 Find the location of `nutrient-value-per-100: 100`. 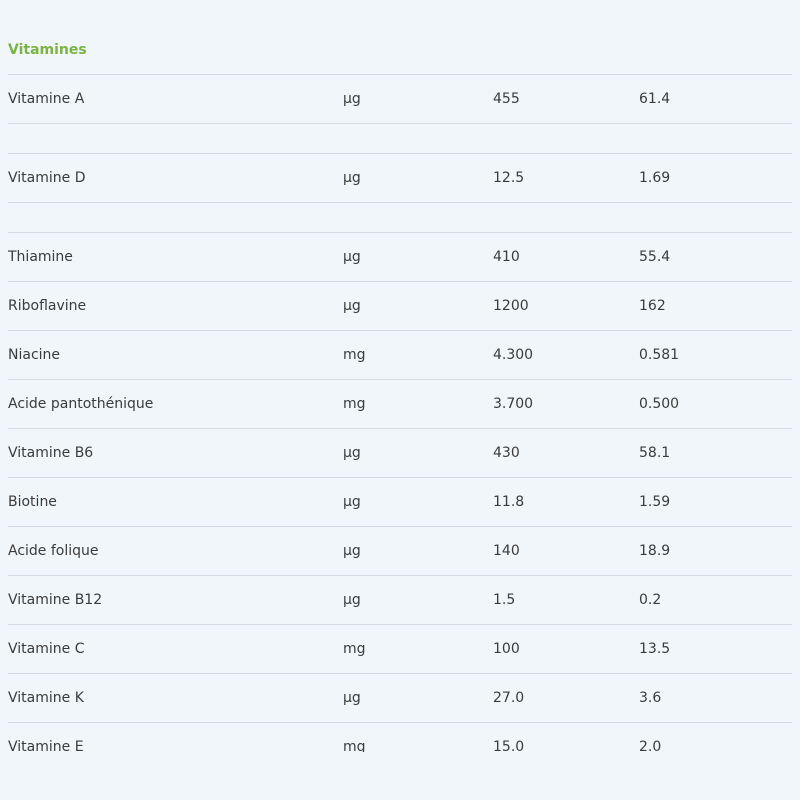

nutrient-value-per-100: 100 is located at coordinates (506, 649).